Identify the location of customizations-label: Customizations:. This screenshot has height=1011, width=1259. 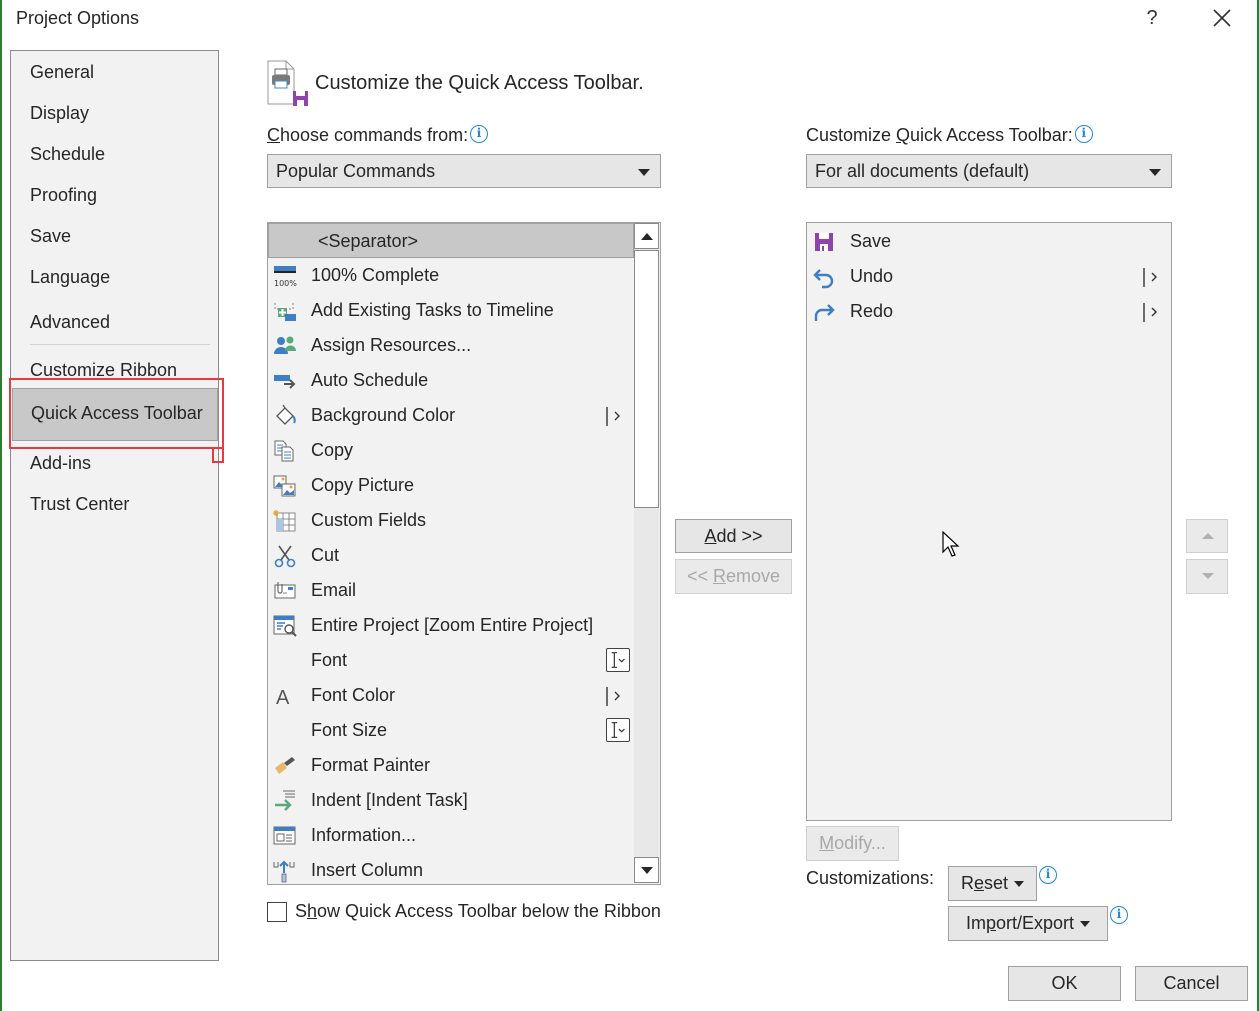
(870, 878).